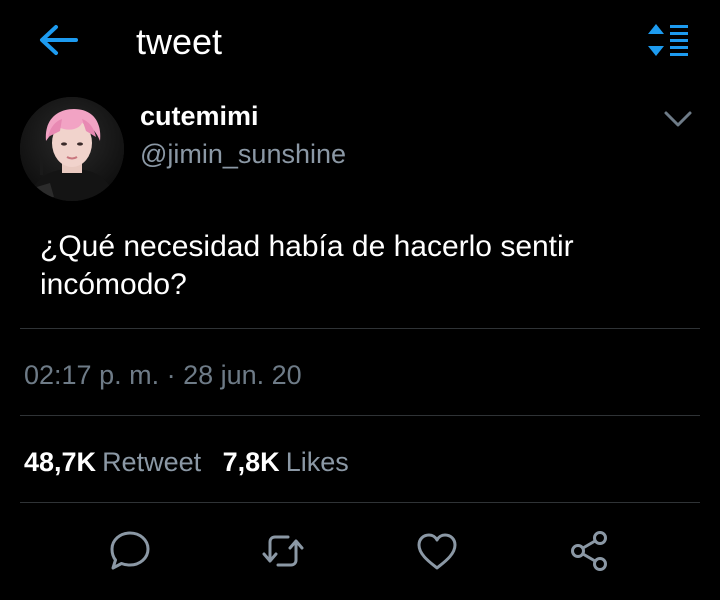  I want to click on top-app-bar: tweet, so click(360, 42).